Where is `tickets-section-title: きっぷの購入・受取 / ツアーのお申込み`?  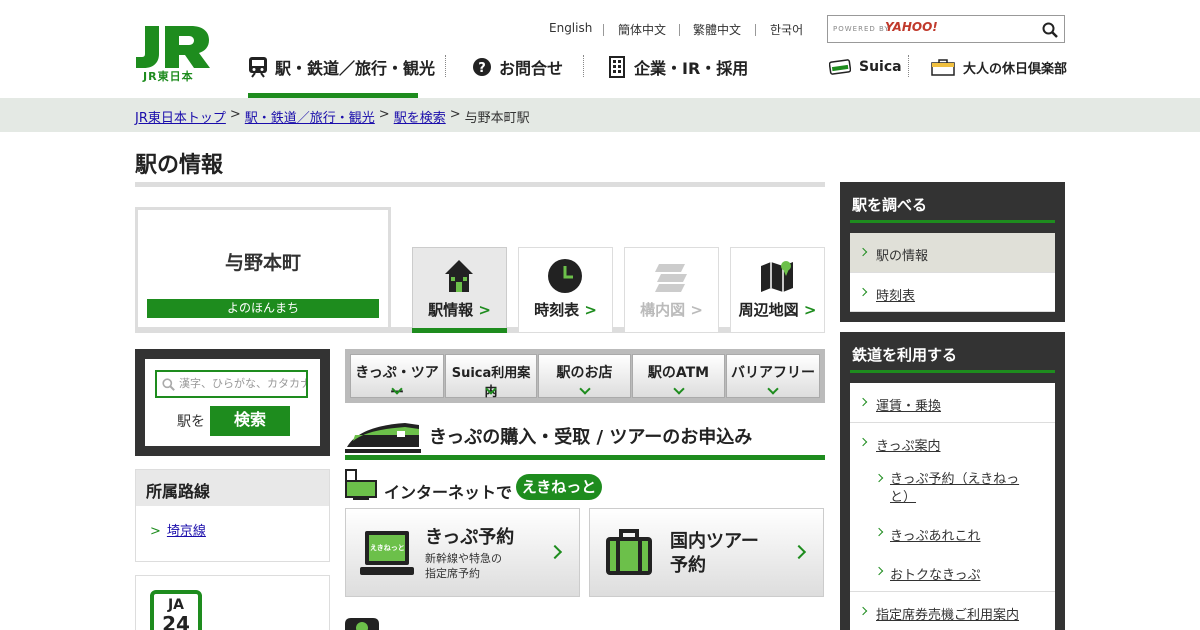 tickets-section-title: きっぷの購入・受取 / ツアーのお申込み is located at coordinates (591, 437).